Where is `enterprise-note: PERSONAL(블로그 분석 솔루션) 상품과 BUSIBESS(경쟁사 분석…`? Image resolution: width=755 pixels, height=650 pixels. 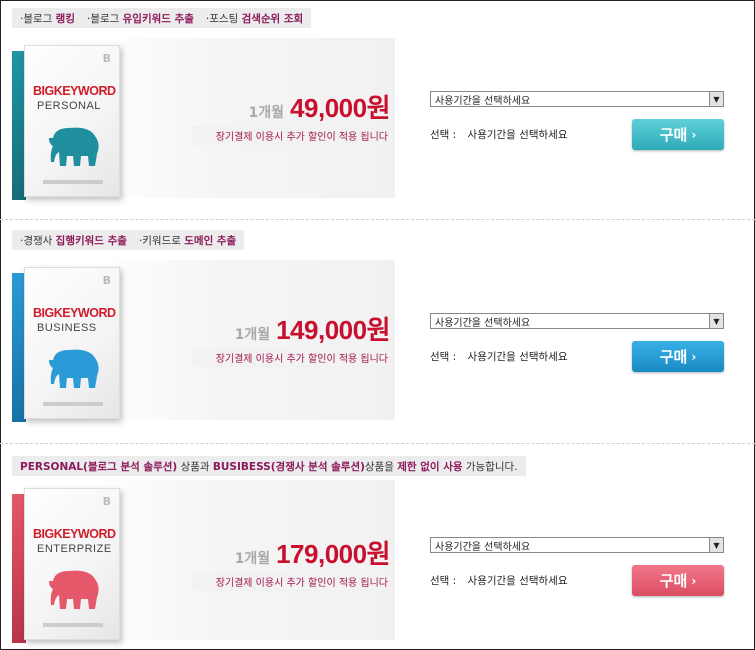
enterprise-note: PERSONAL(블로그 분석 솔루션) 상품과 BUSIBESS(경쟁사 분석… is located at coordinates (269, 466).